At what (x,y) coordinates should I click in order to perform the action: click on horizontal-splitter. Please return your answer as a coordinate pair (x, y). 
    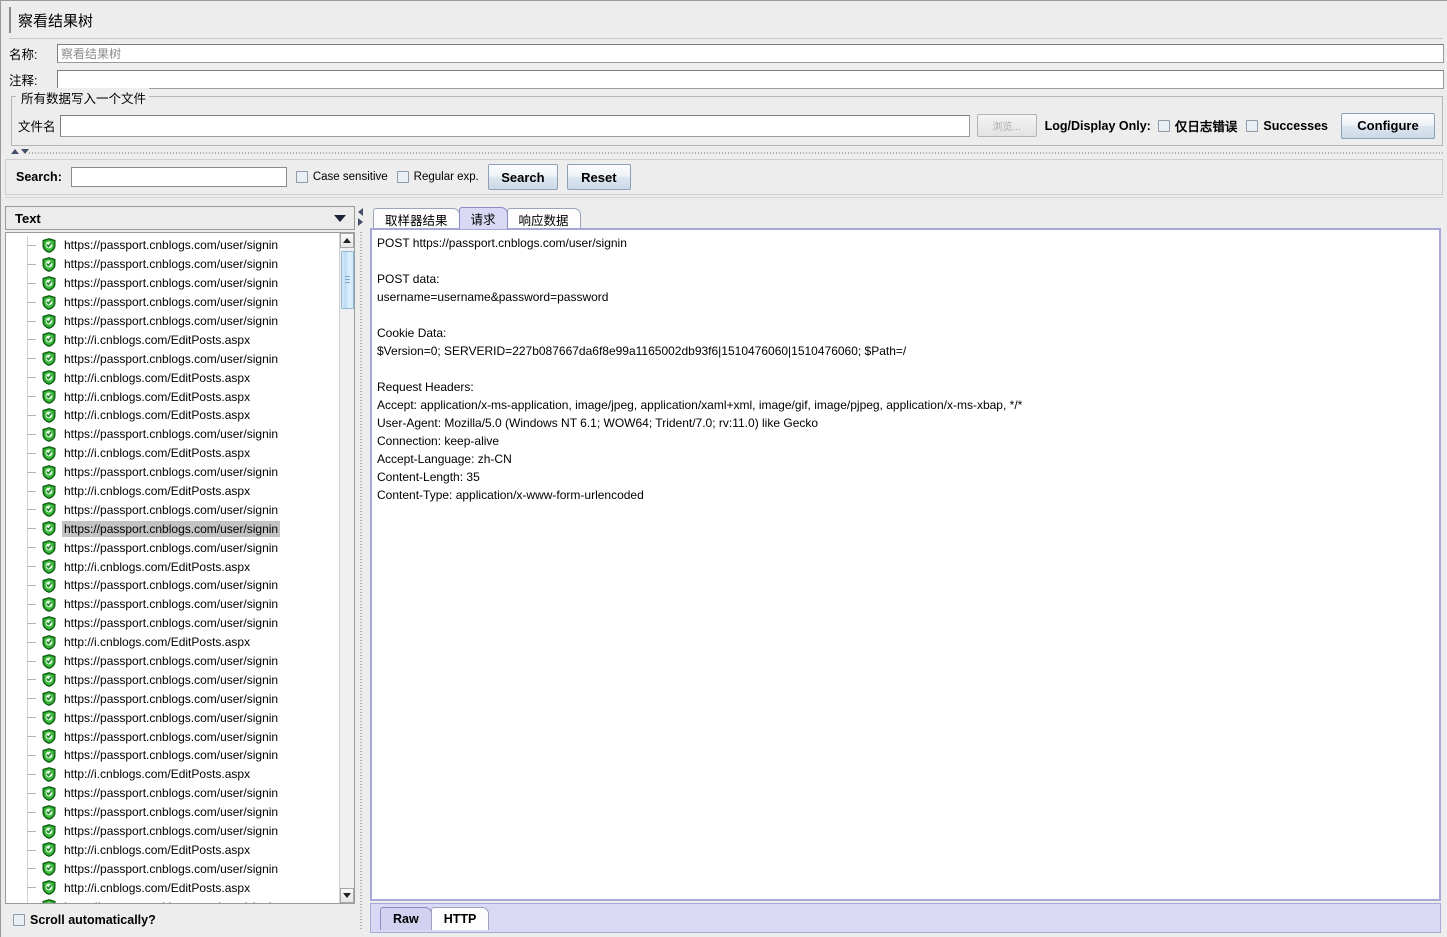
    Looking at the image, I should click on (724, 152).